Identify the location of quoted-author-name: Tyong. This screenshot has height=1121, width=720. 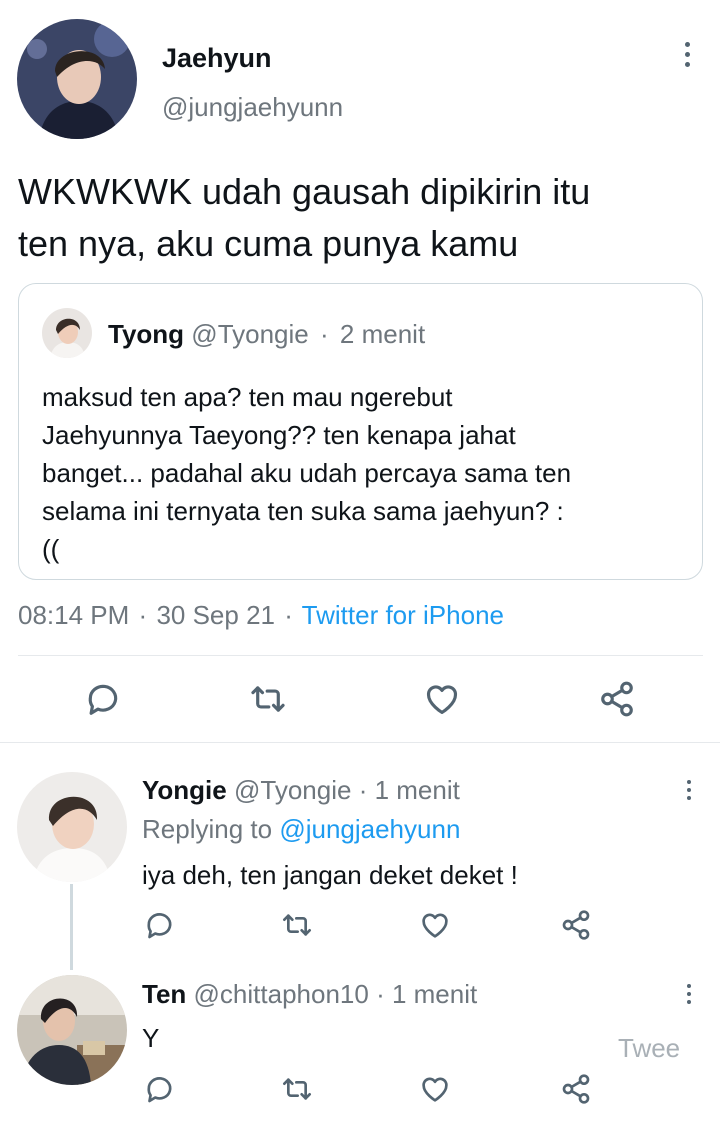
(146, 334).